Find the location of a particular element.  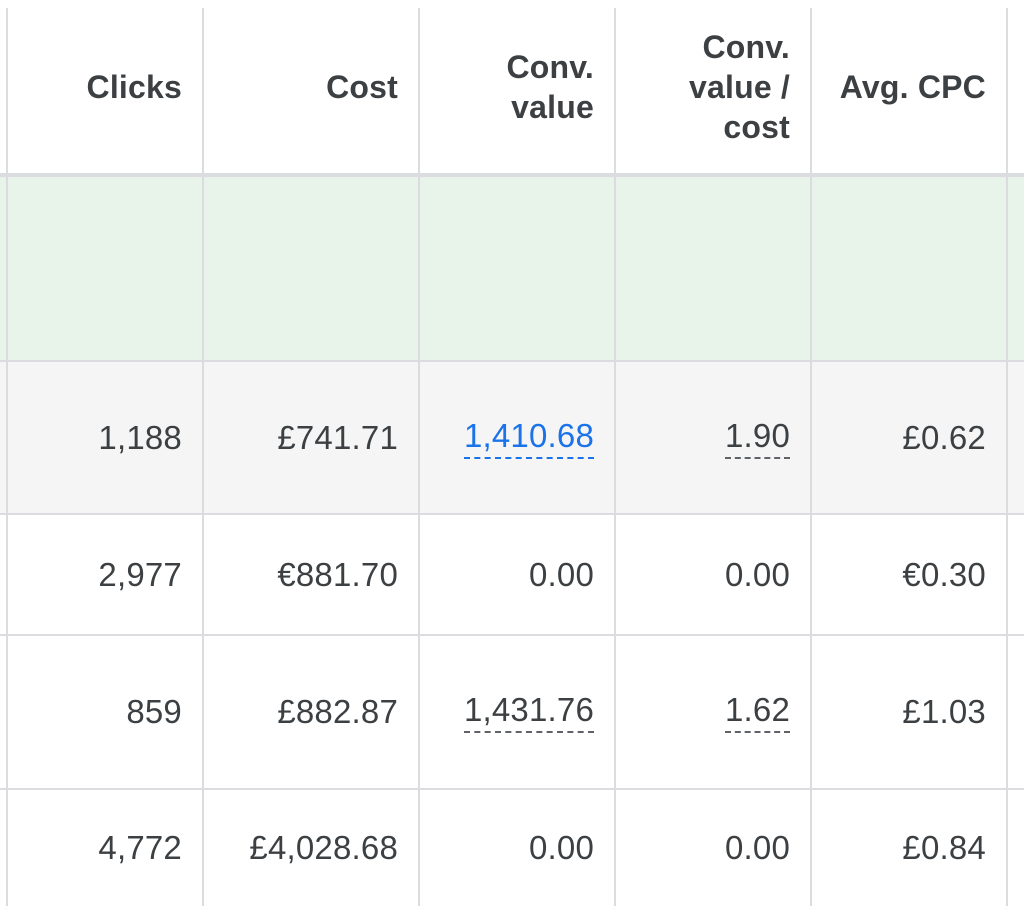

cell-clicks: 1,188 is located at coordinates (140, 437).